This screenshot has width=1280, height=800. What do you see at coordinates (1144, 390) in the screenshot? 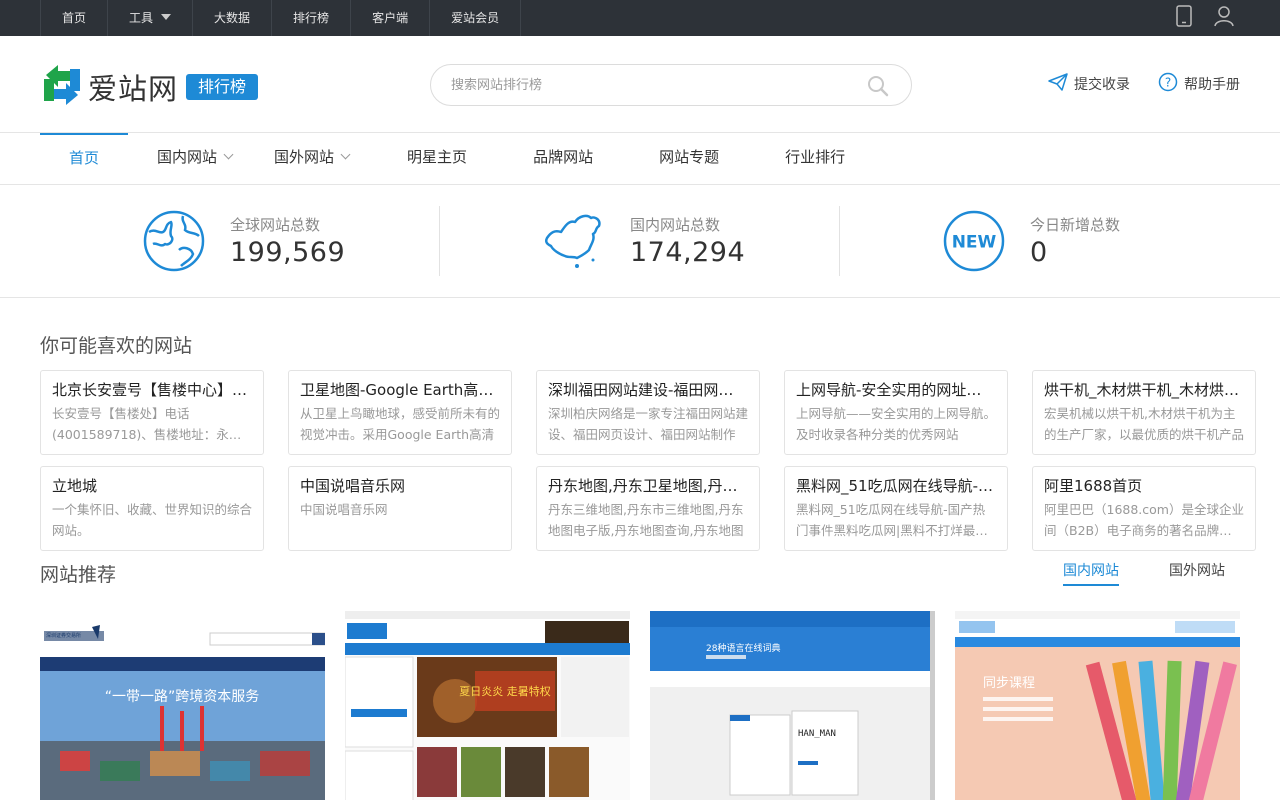
I see `site-card-title: 烘干机_木材烘干机_木材烘干设备` at bounding box center [1144, 390].